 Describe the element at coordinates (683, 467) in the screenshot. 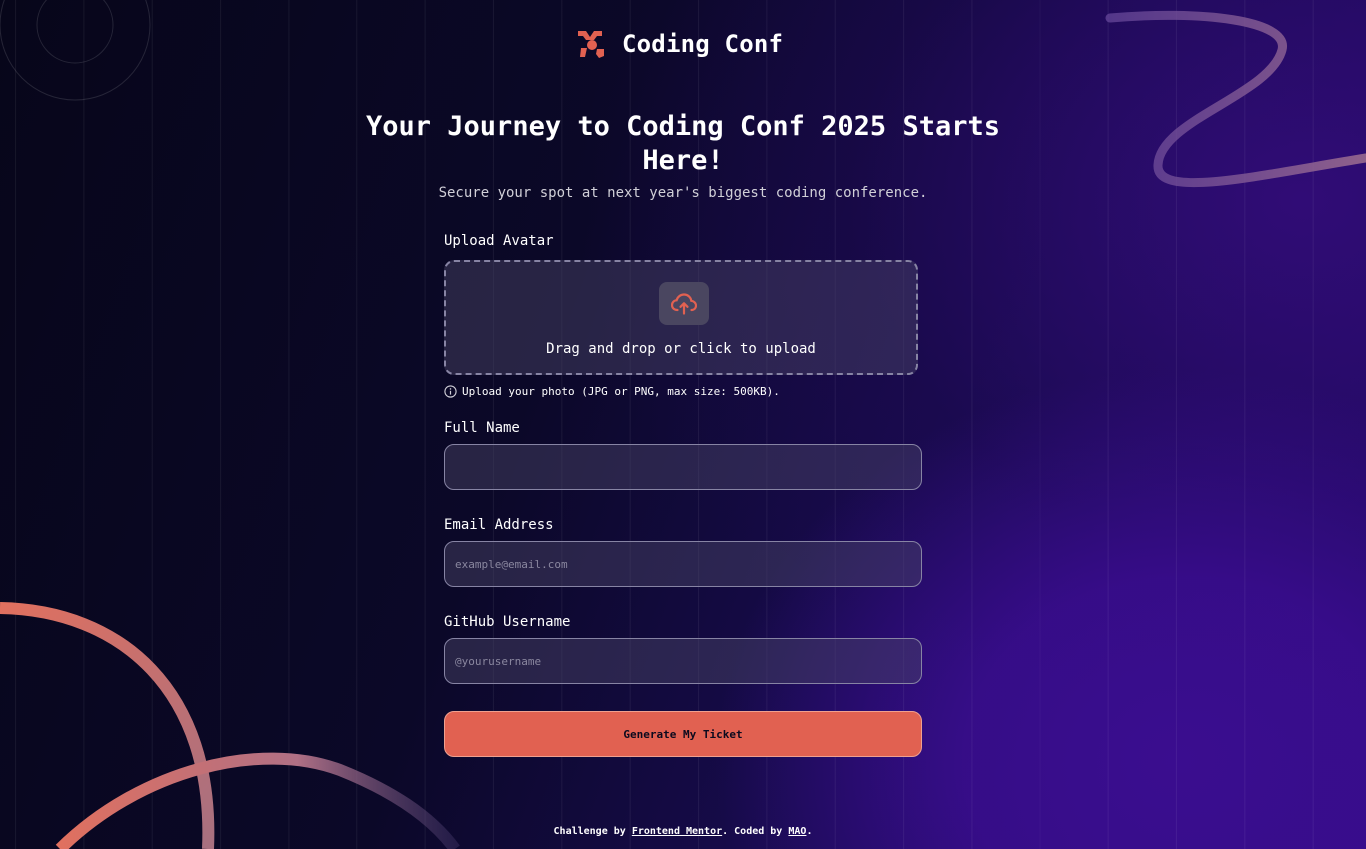

I see `full-name-input` at that location.